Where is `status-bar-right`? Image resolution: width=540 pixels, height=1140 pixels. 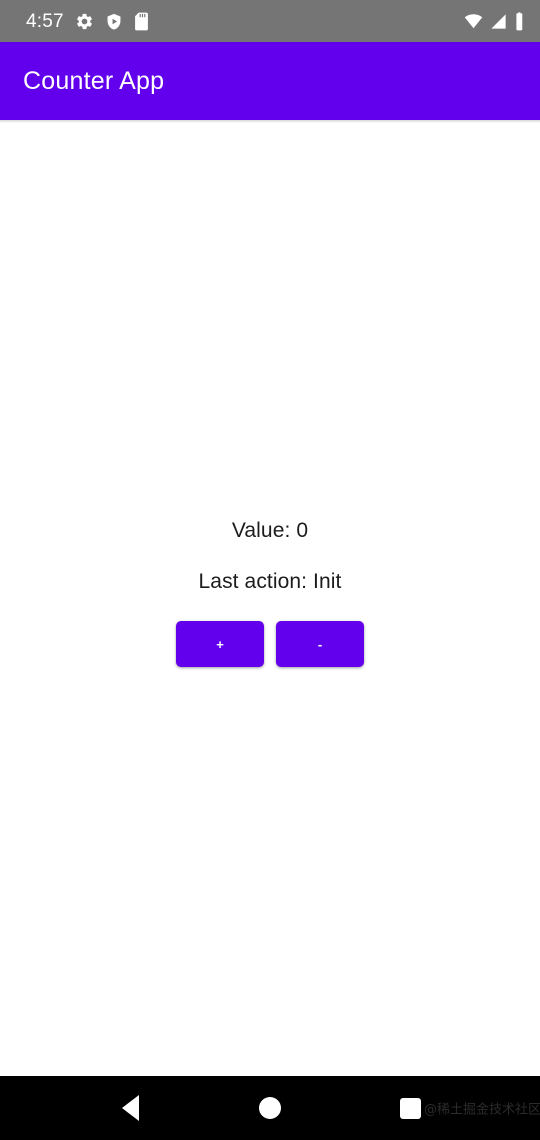
status-bar-right is located at coordinates (494, 21).